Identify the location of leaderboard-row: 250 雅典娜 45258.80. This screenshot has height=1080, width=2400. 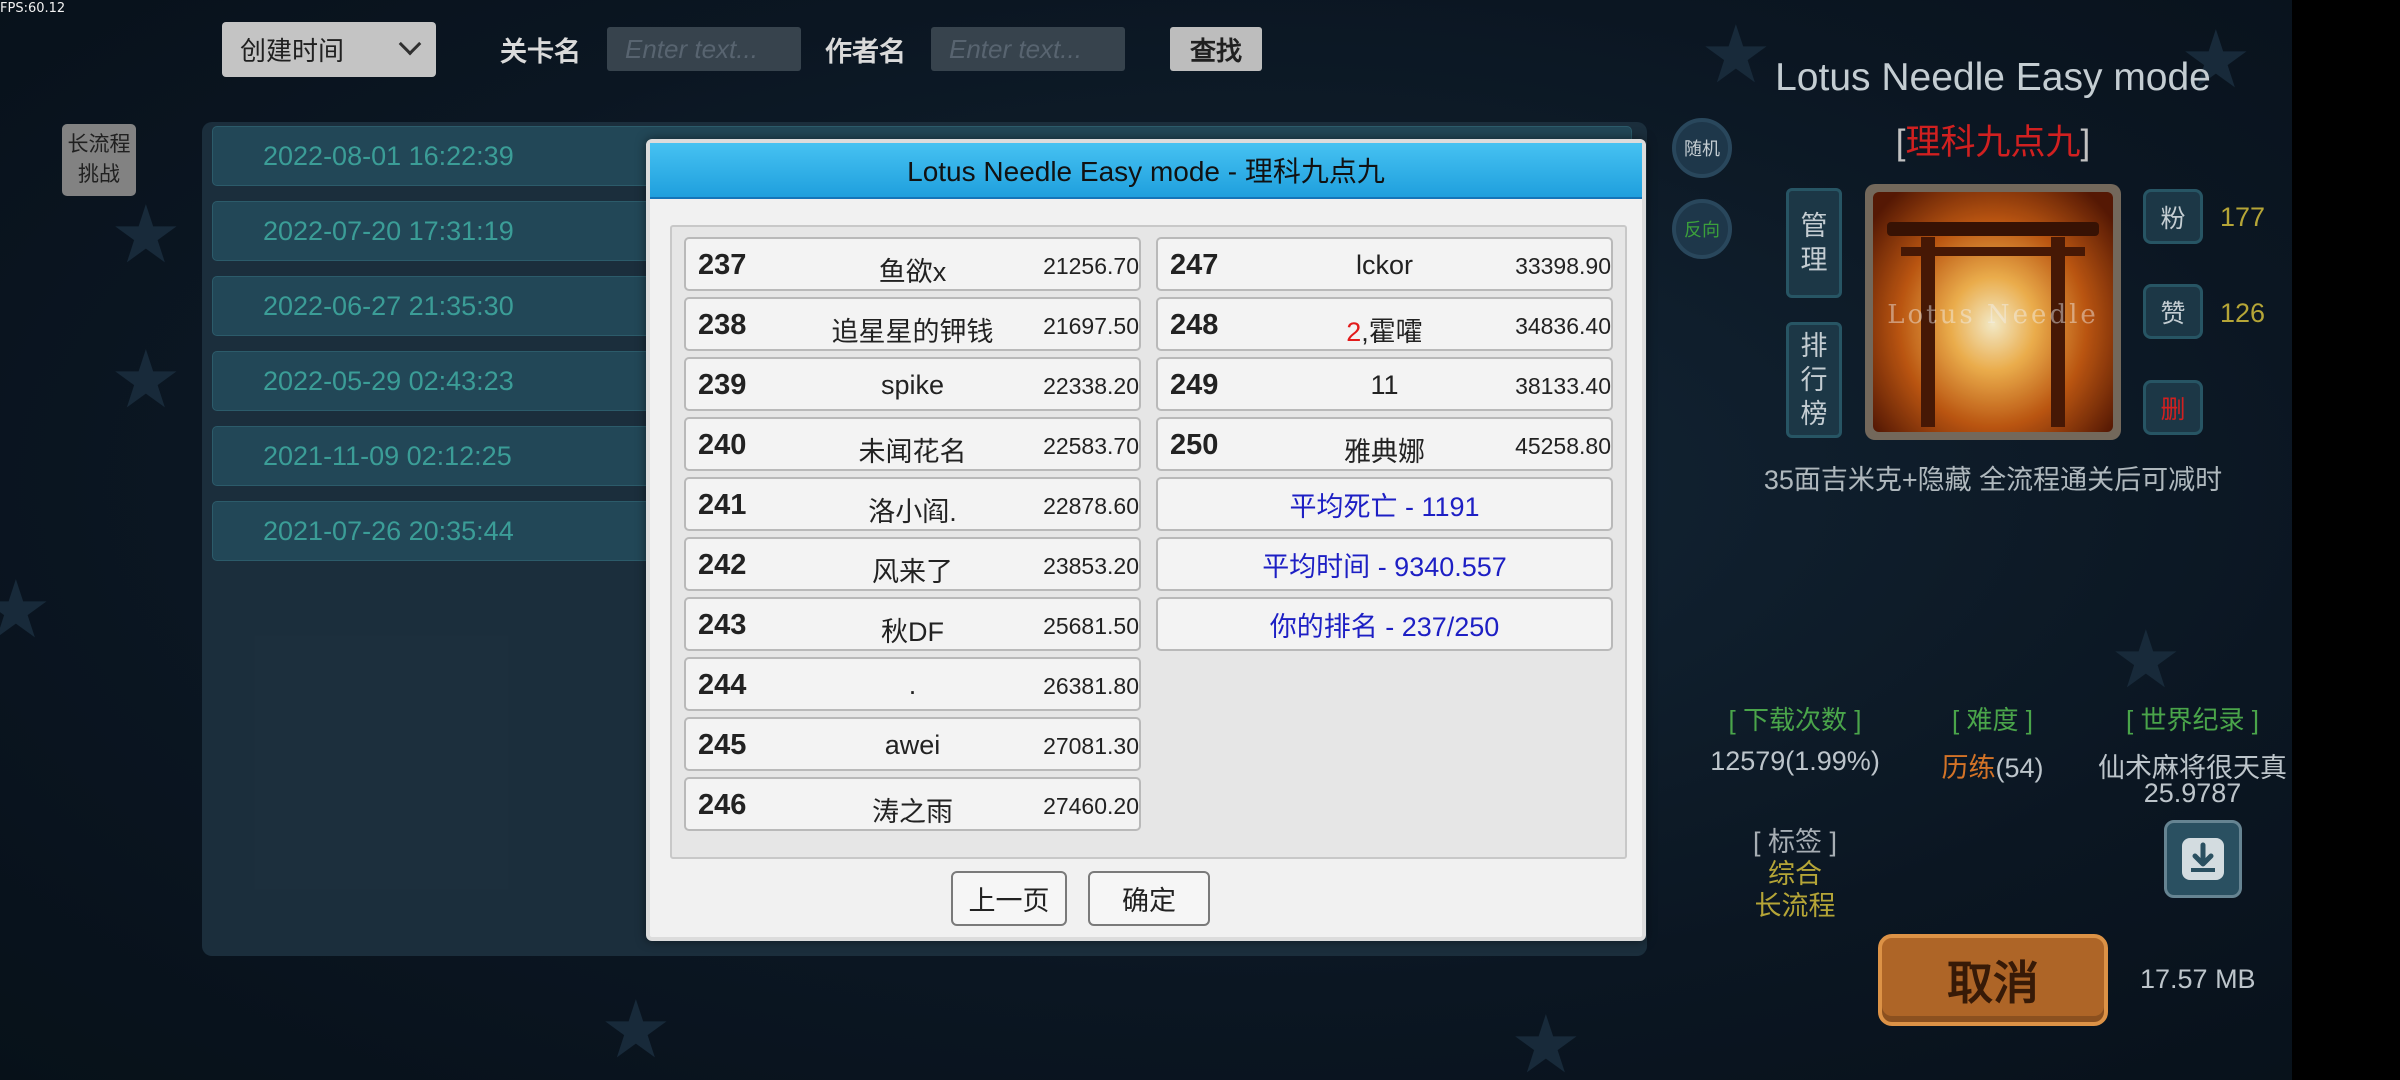
(1384, 444).